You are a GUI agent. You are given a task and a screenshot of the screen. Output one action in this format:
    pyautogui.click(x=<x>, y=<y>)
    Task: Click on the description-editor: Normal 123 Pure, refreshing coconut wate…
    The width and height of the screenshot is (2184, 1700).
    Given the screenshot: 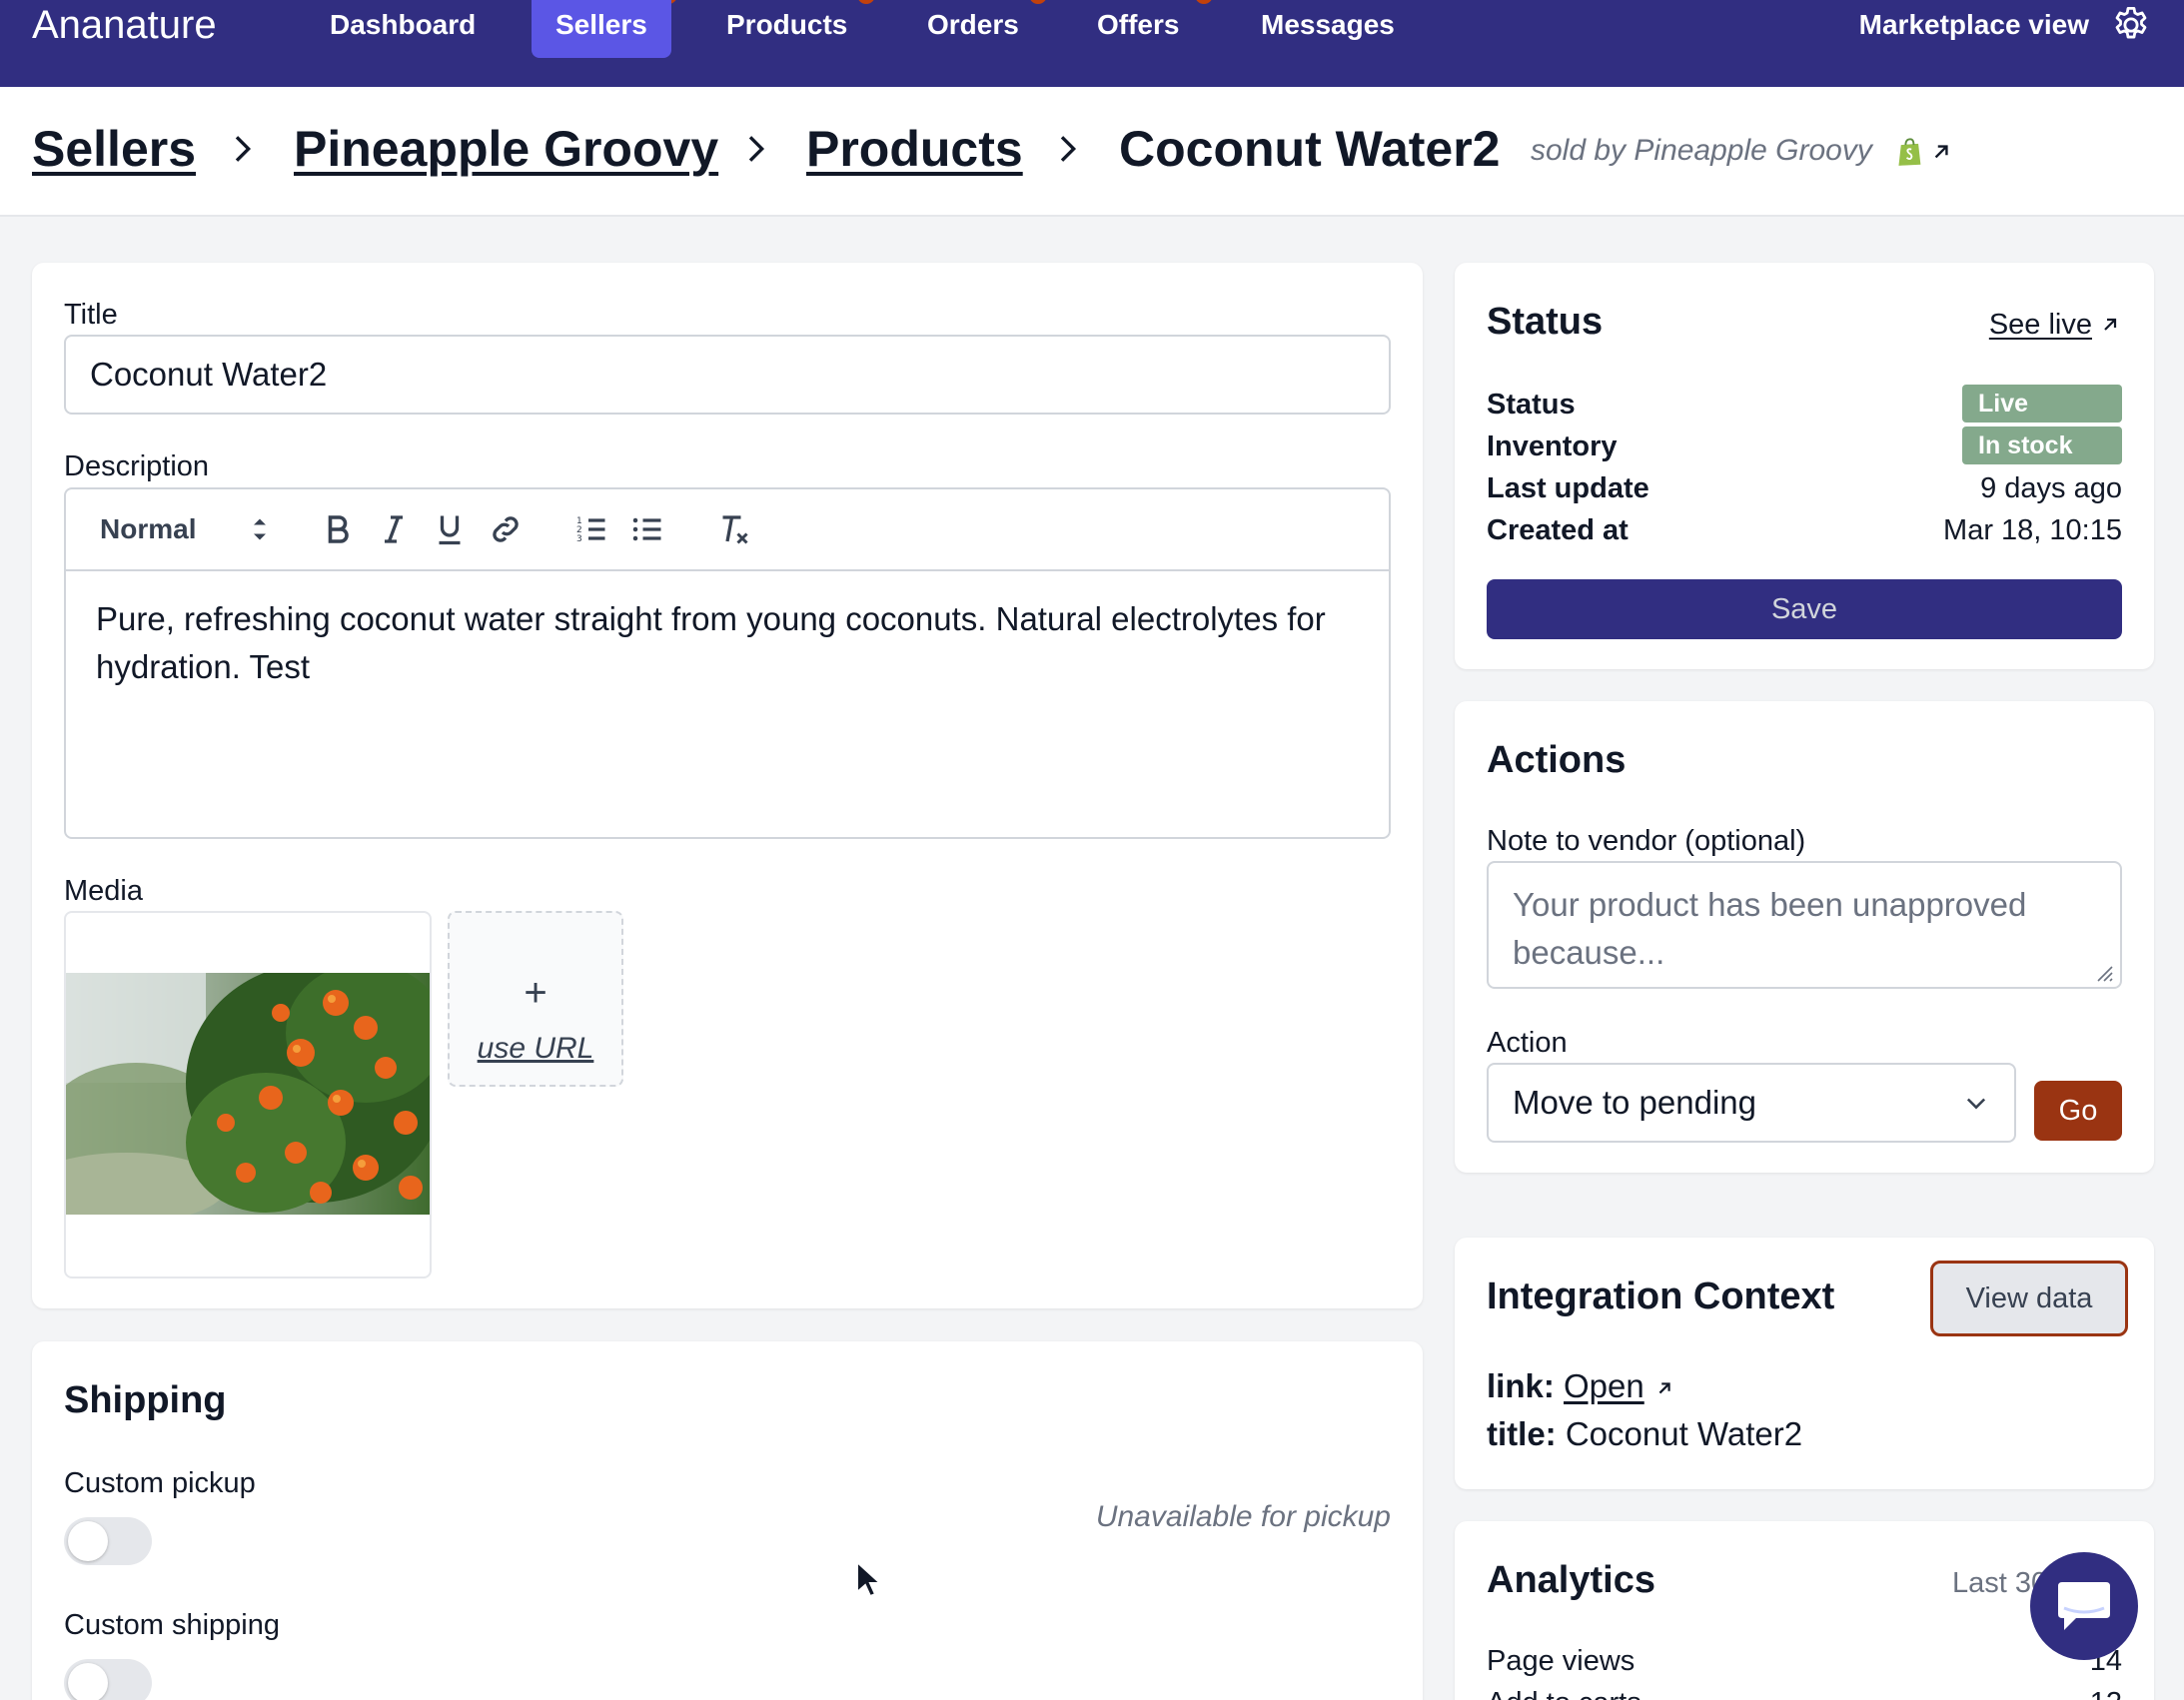 What is the action you would take?
    pyautogui.click(x=727, y=663)
    